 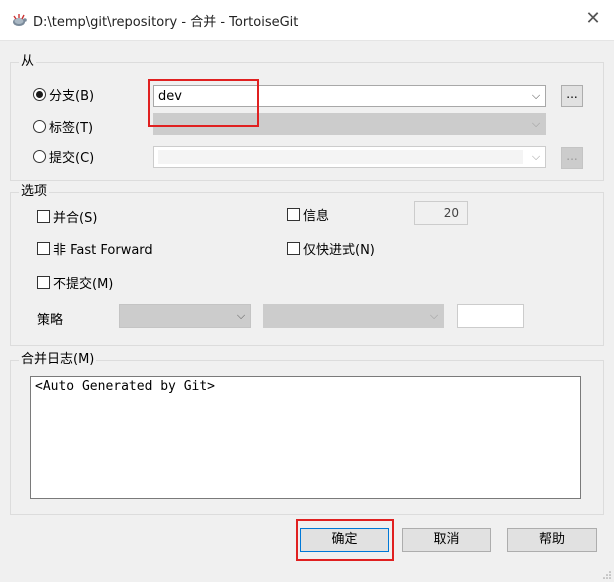 What do you see at coordinates (72, 96) in the screenshot?
I see `branch-radio-label: 分支(B)` at bounding box center [72, 96].